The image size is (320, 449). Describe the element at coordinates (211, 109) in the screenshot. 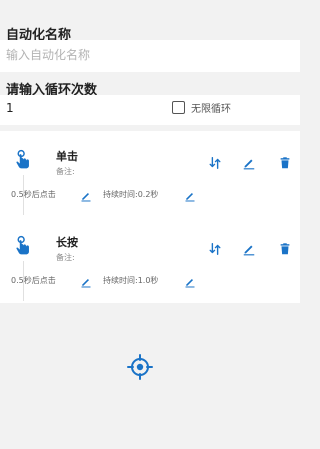

I see `infinite-loop-label: 无限循环` at that location.